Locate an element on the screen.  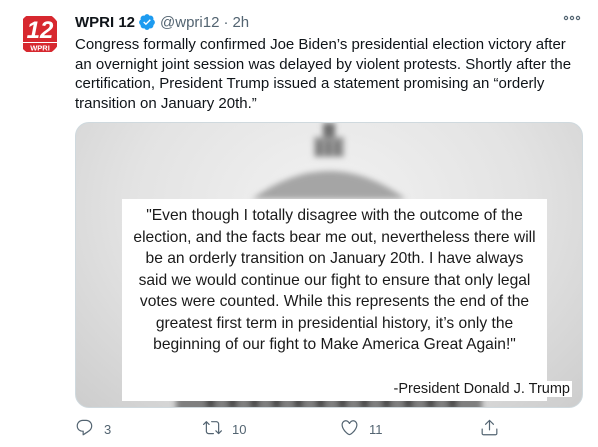
tweet-header: WPRI 12 @wpri12 · 2h is located at coordinates (162, 22).